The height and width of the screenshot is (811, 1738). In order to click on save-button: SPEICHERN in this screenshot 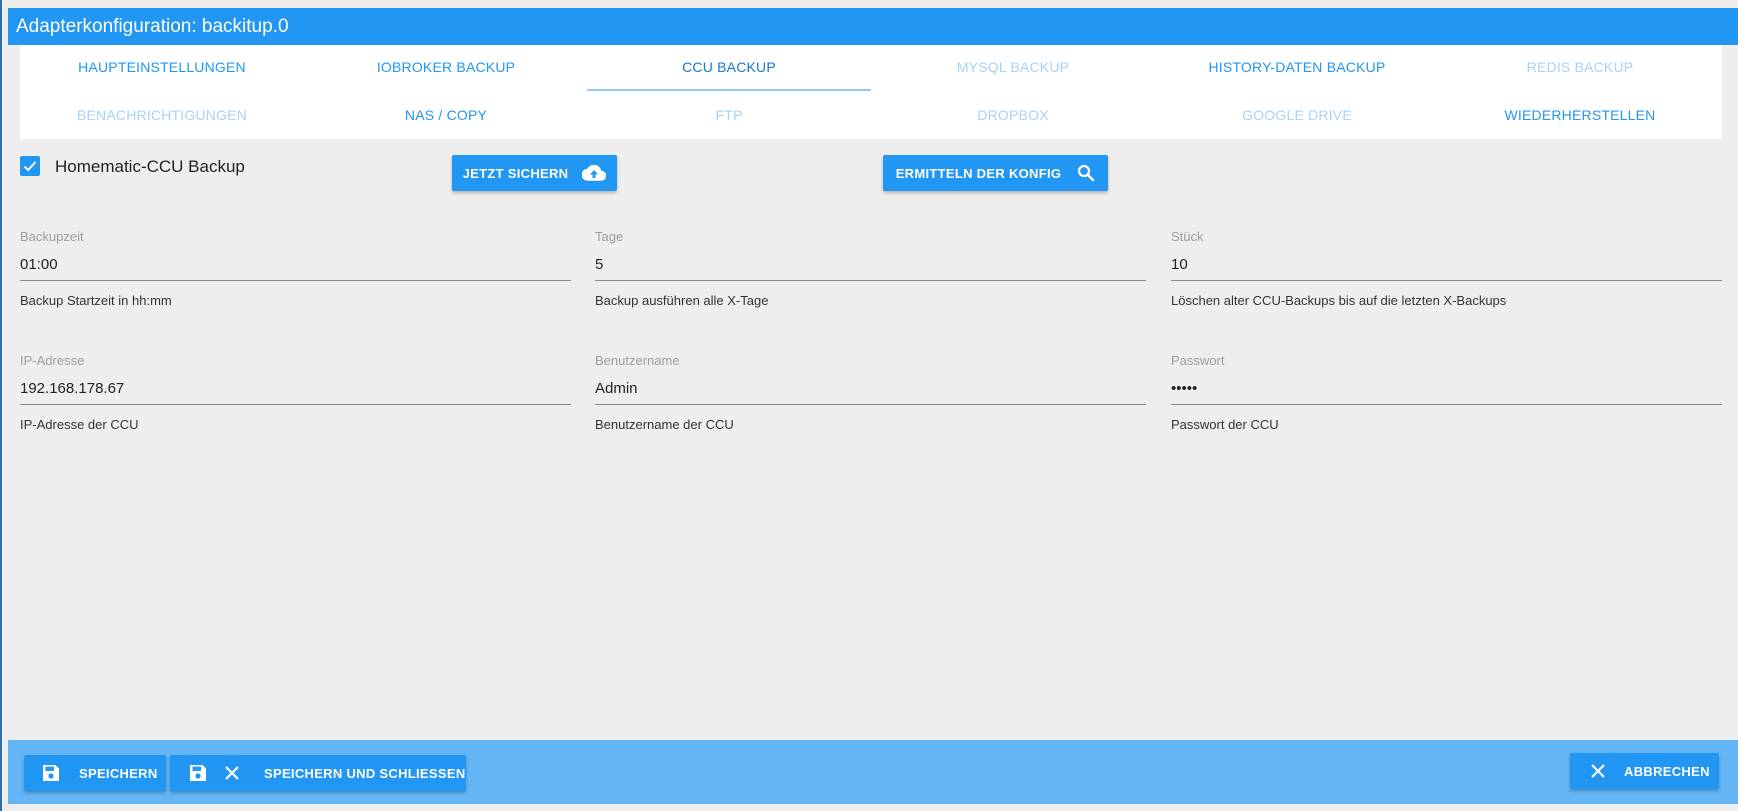, I will do `click(95, 773)`.